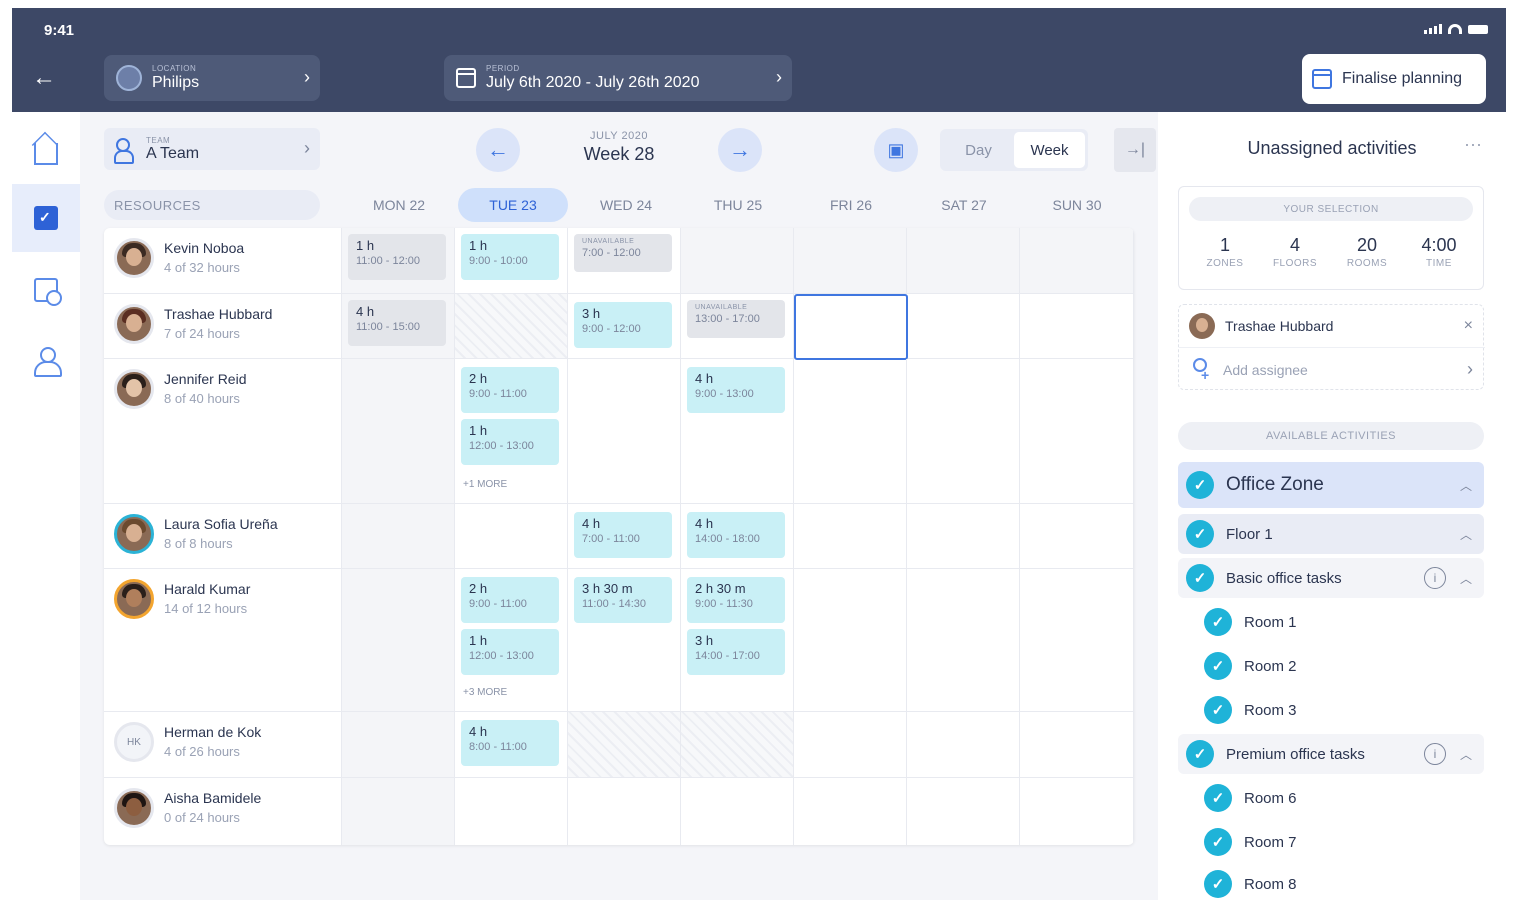 The width and height of the screenshot is (1521, 900). What do you see at coordinates (46, 150) in the screenshot?
I see `nav-home` at bounding box center [46, 150].